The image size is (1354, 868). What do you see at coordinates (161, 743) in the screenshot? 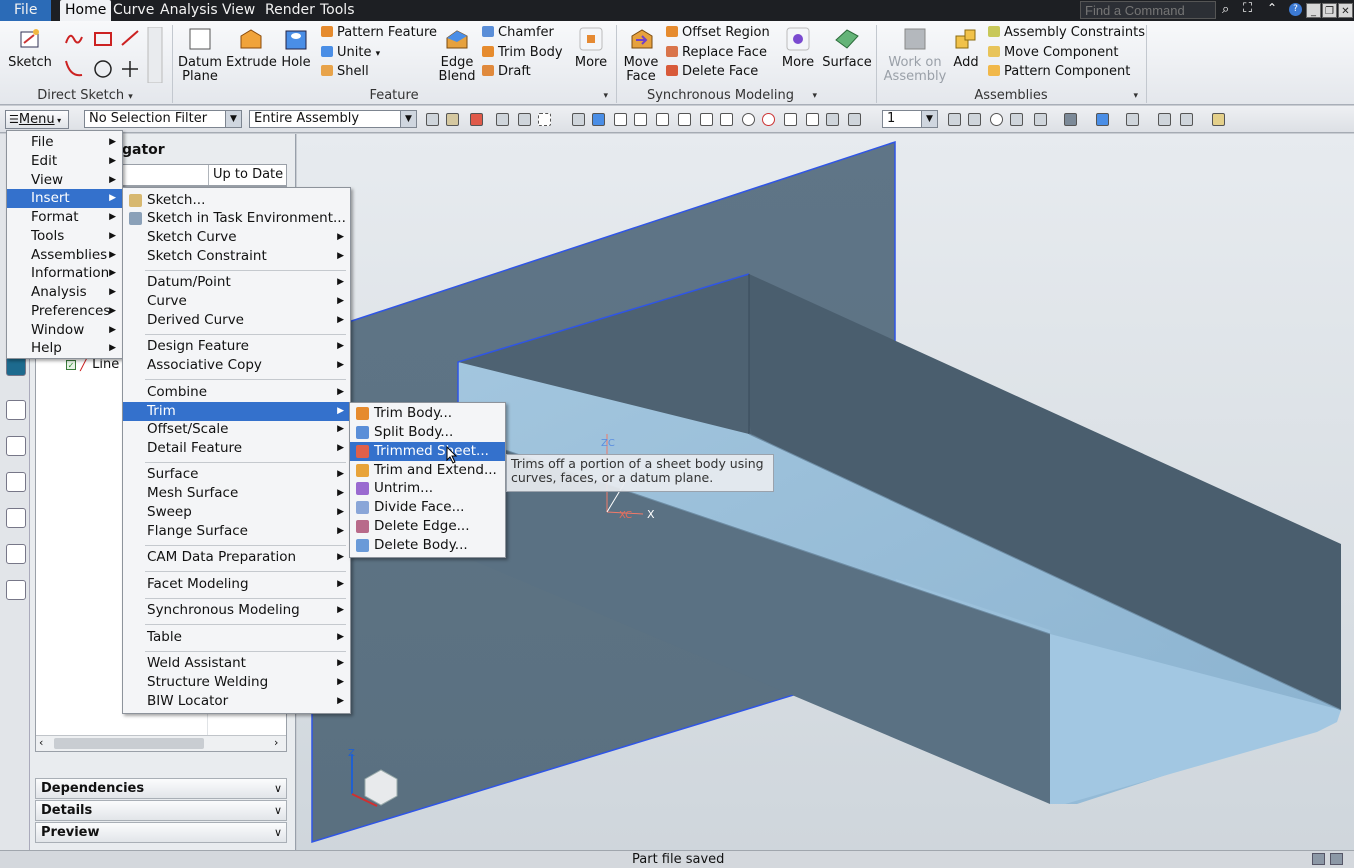
I see `horizontal-scrollbar: ‹ ›` at bounding box center [161, 743].